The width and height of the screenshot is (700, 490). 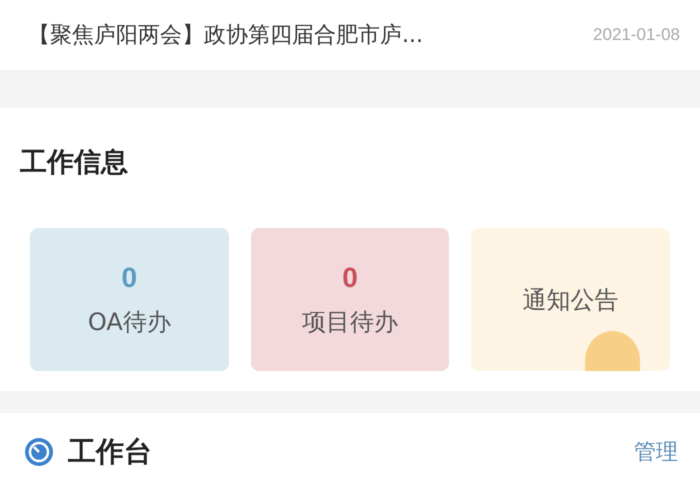 What do you see at coordinates (350, 299) in the screenshot?
I see `work-card: 0 项目待办` at bounding box center [350, 299].